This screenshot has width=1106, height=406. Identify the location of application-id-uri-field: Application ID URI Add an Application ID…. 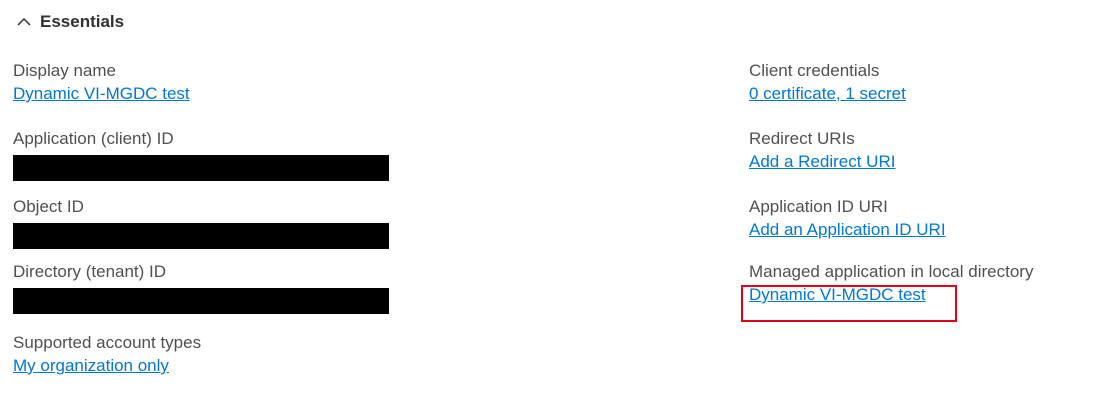
(847, 219).